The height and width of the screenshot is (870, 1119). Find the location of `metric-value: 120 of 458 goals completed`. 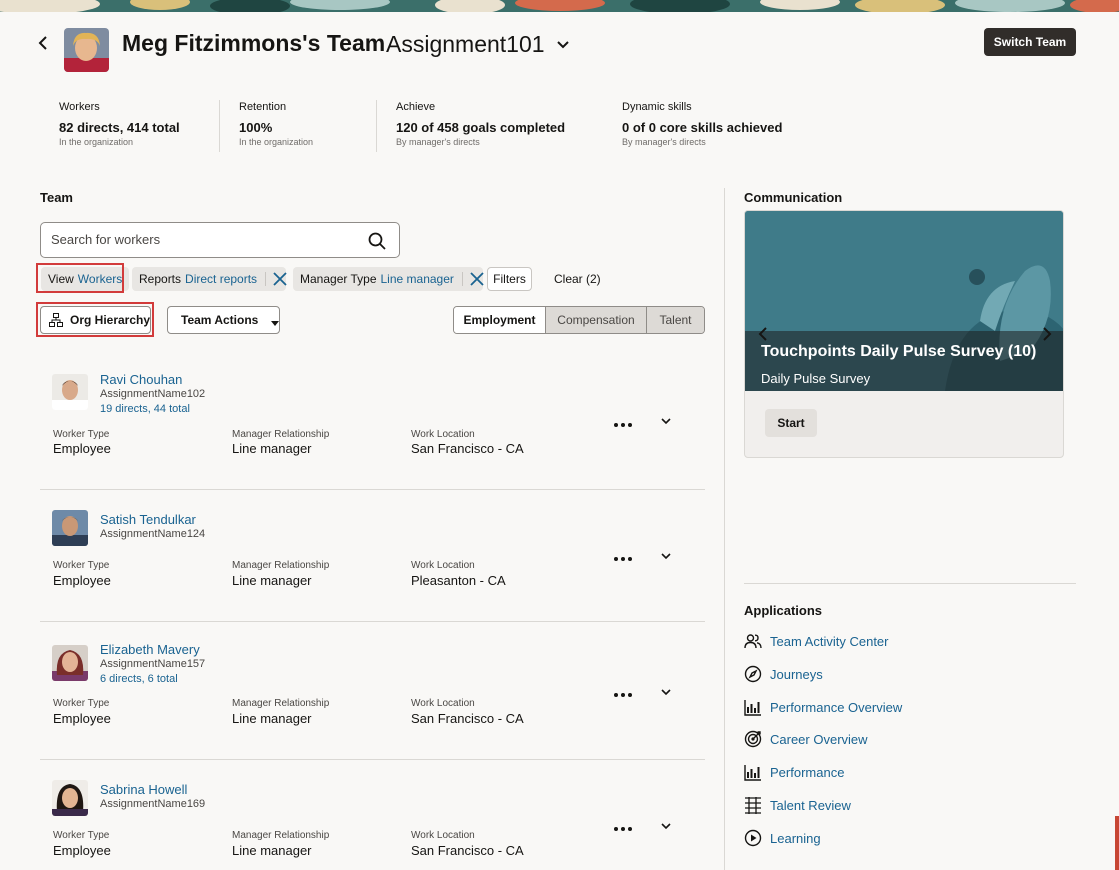

metric-value: 120 of 458 goals completed is located at coordinates (481, 127).